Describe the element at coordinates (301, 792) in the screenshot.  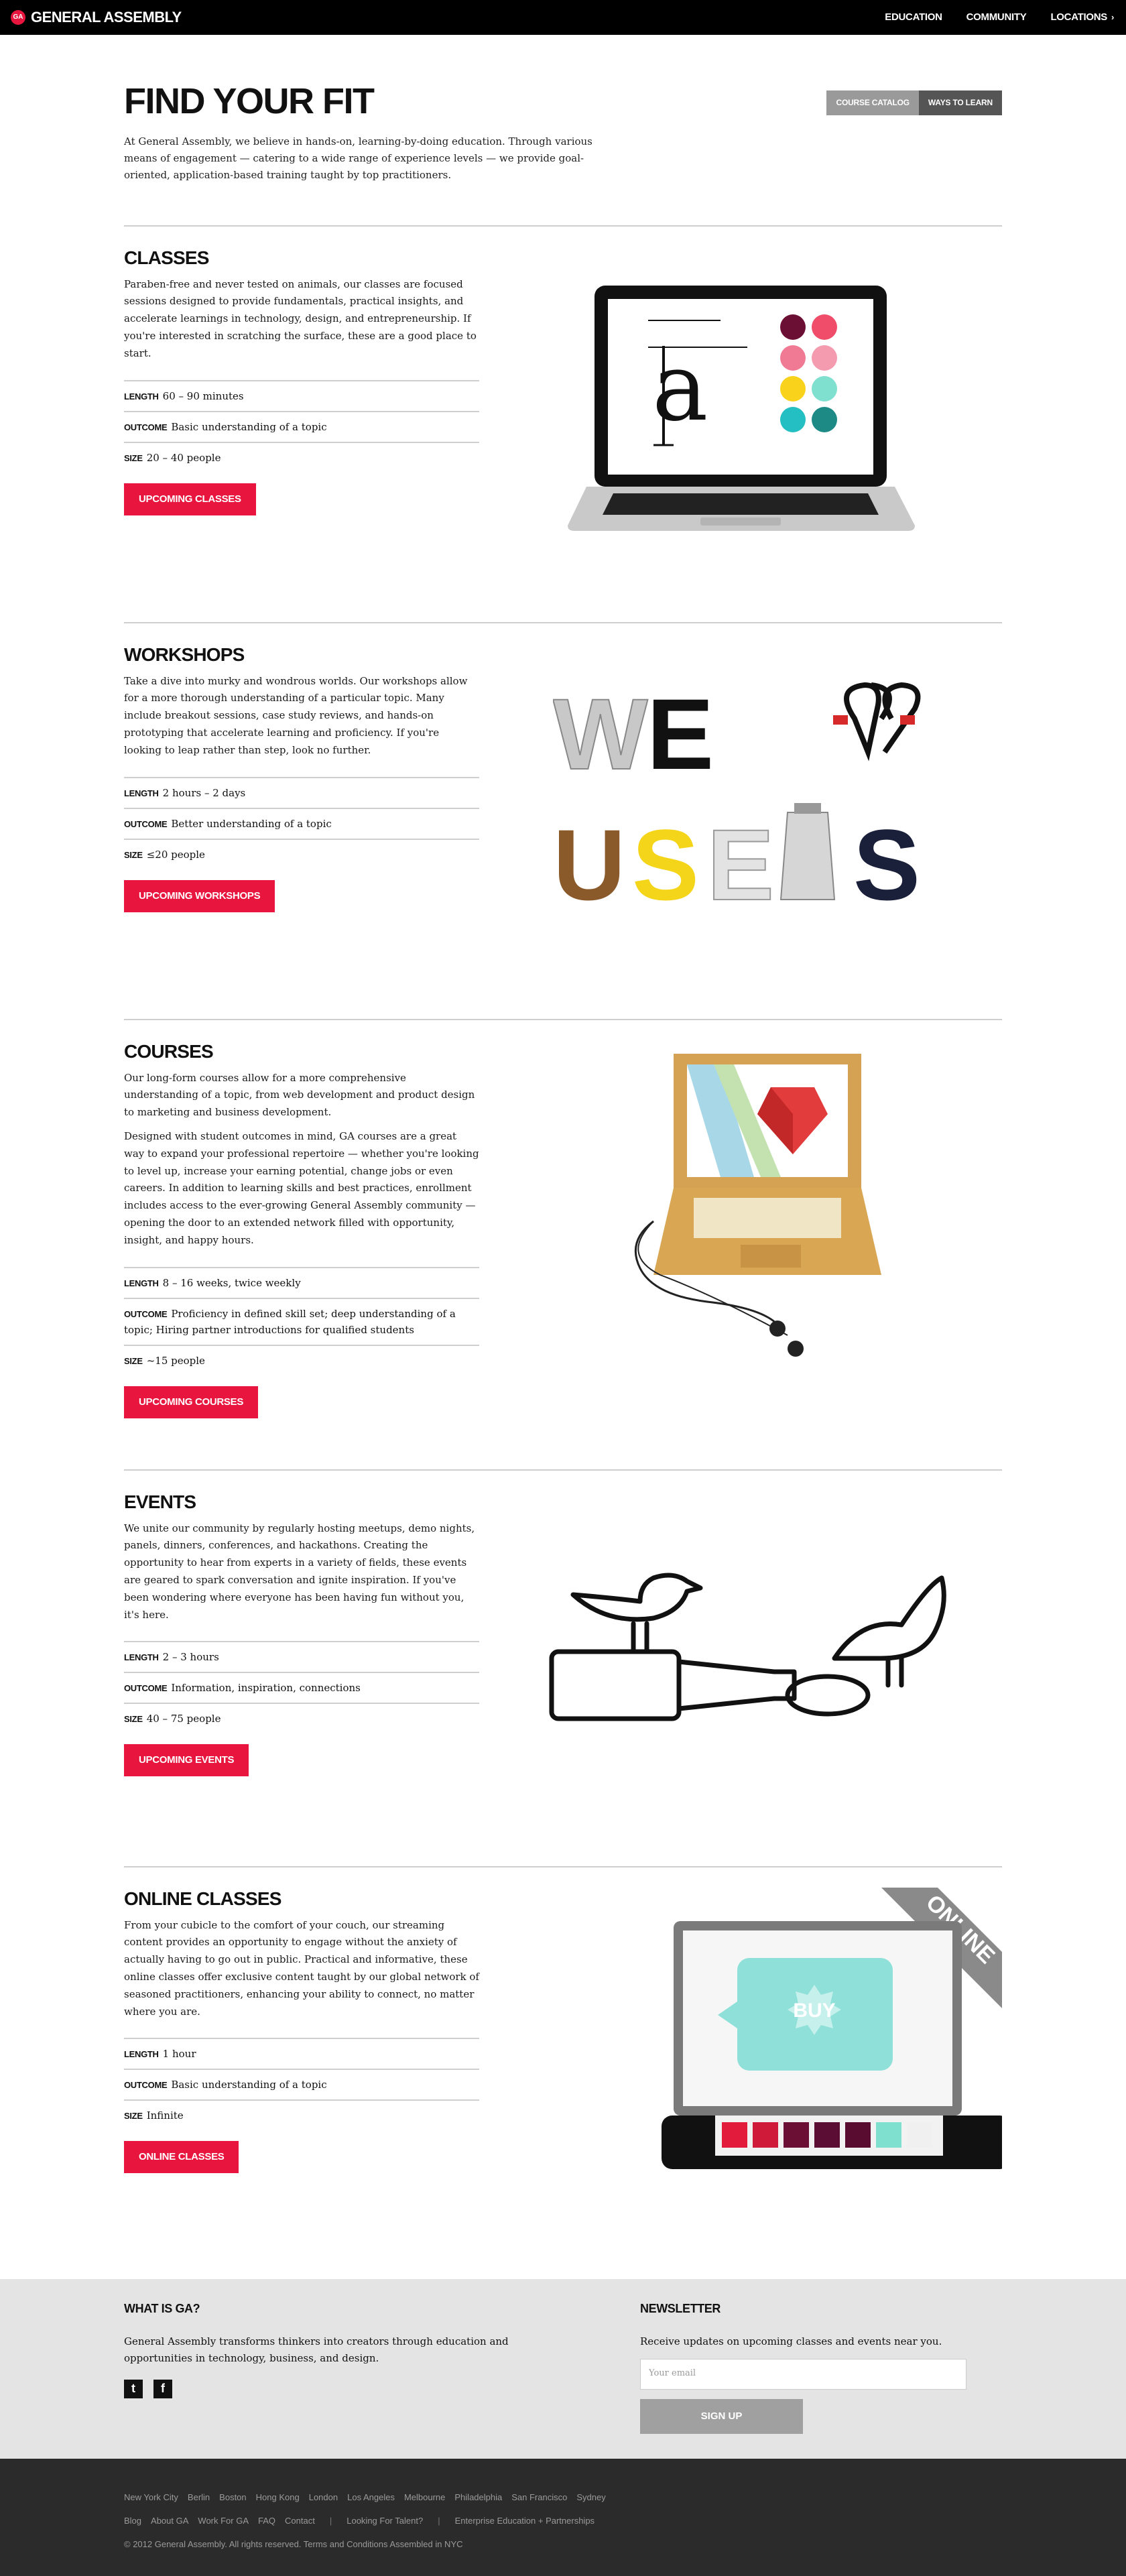
I see `spec-length: LENGTH 2 hours – 2 days` at that location.